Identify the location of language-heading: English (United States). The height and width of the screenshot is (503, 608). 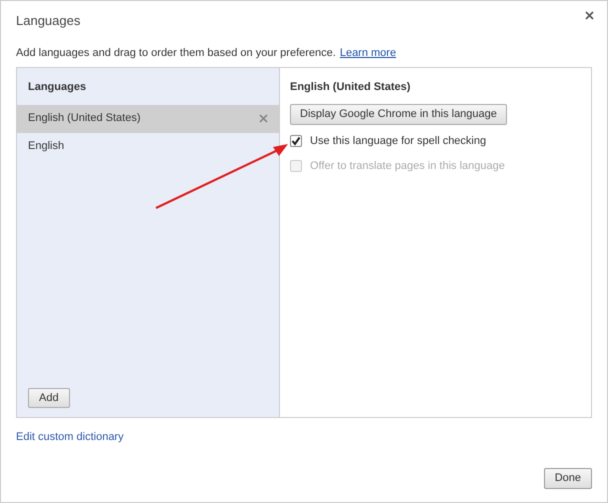
(351, 87).